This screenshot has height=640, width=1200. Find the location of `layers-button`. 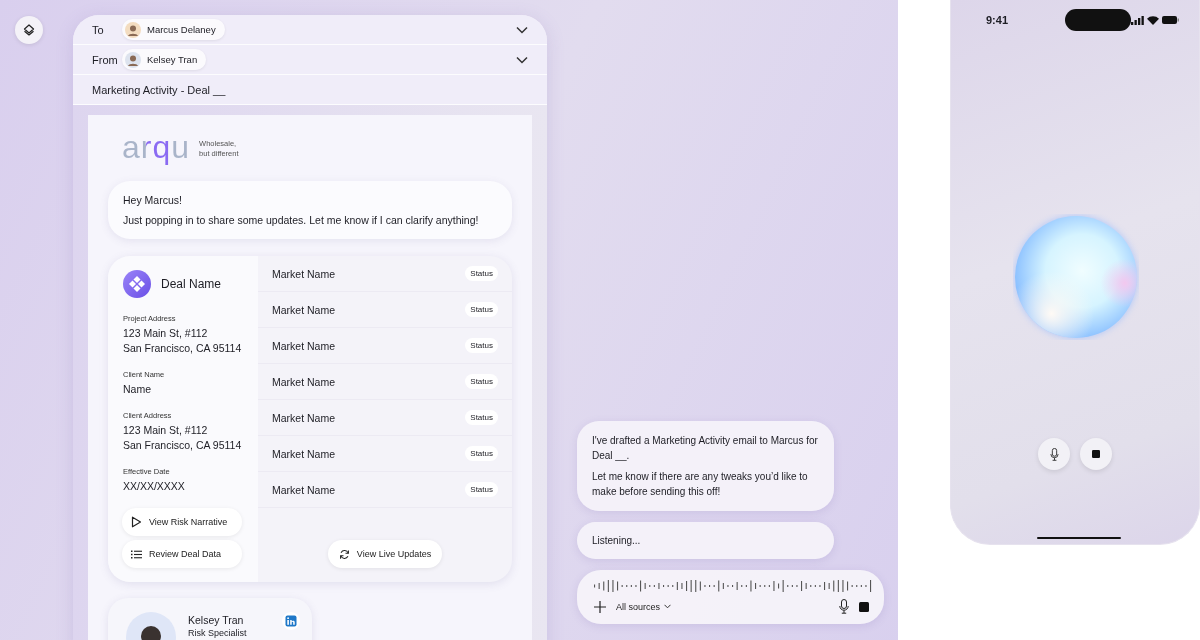

layers-button is located at coordinates (29, 30).